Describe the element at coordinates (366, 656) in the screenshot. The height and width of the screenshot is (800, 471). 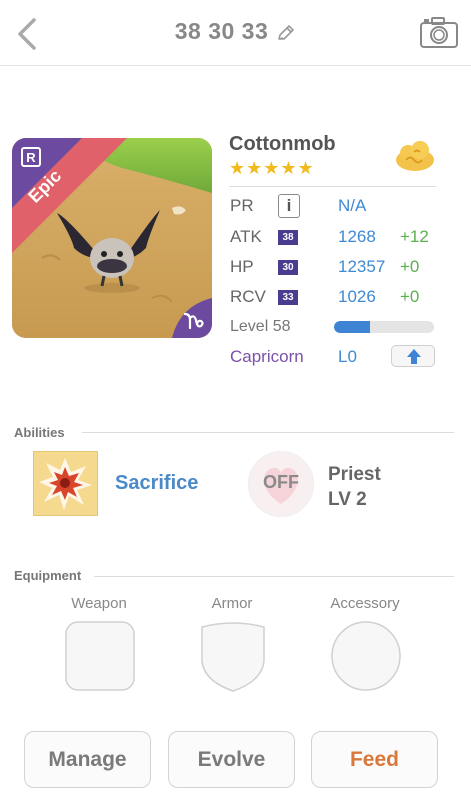
I see `accessory-slot` at that location.